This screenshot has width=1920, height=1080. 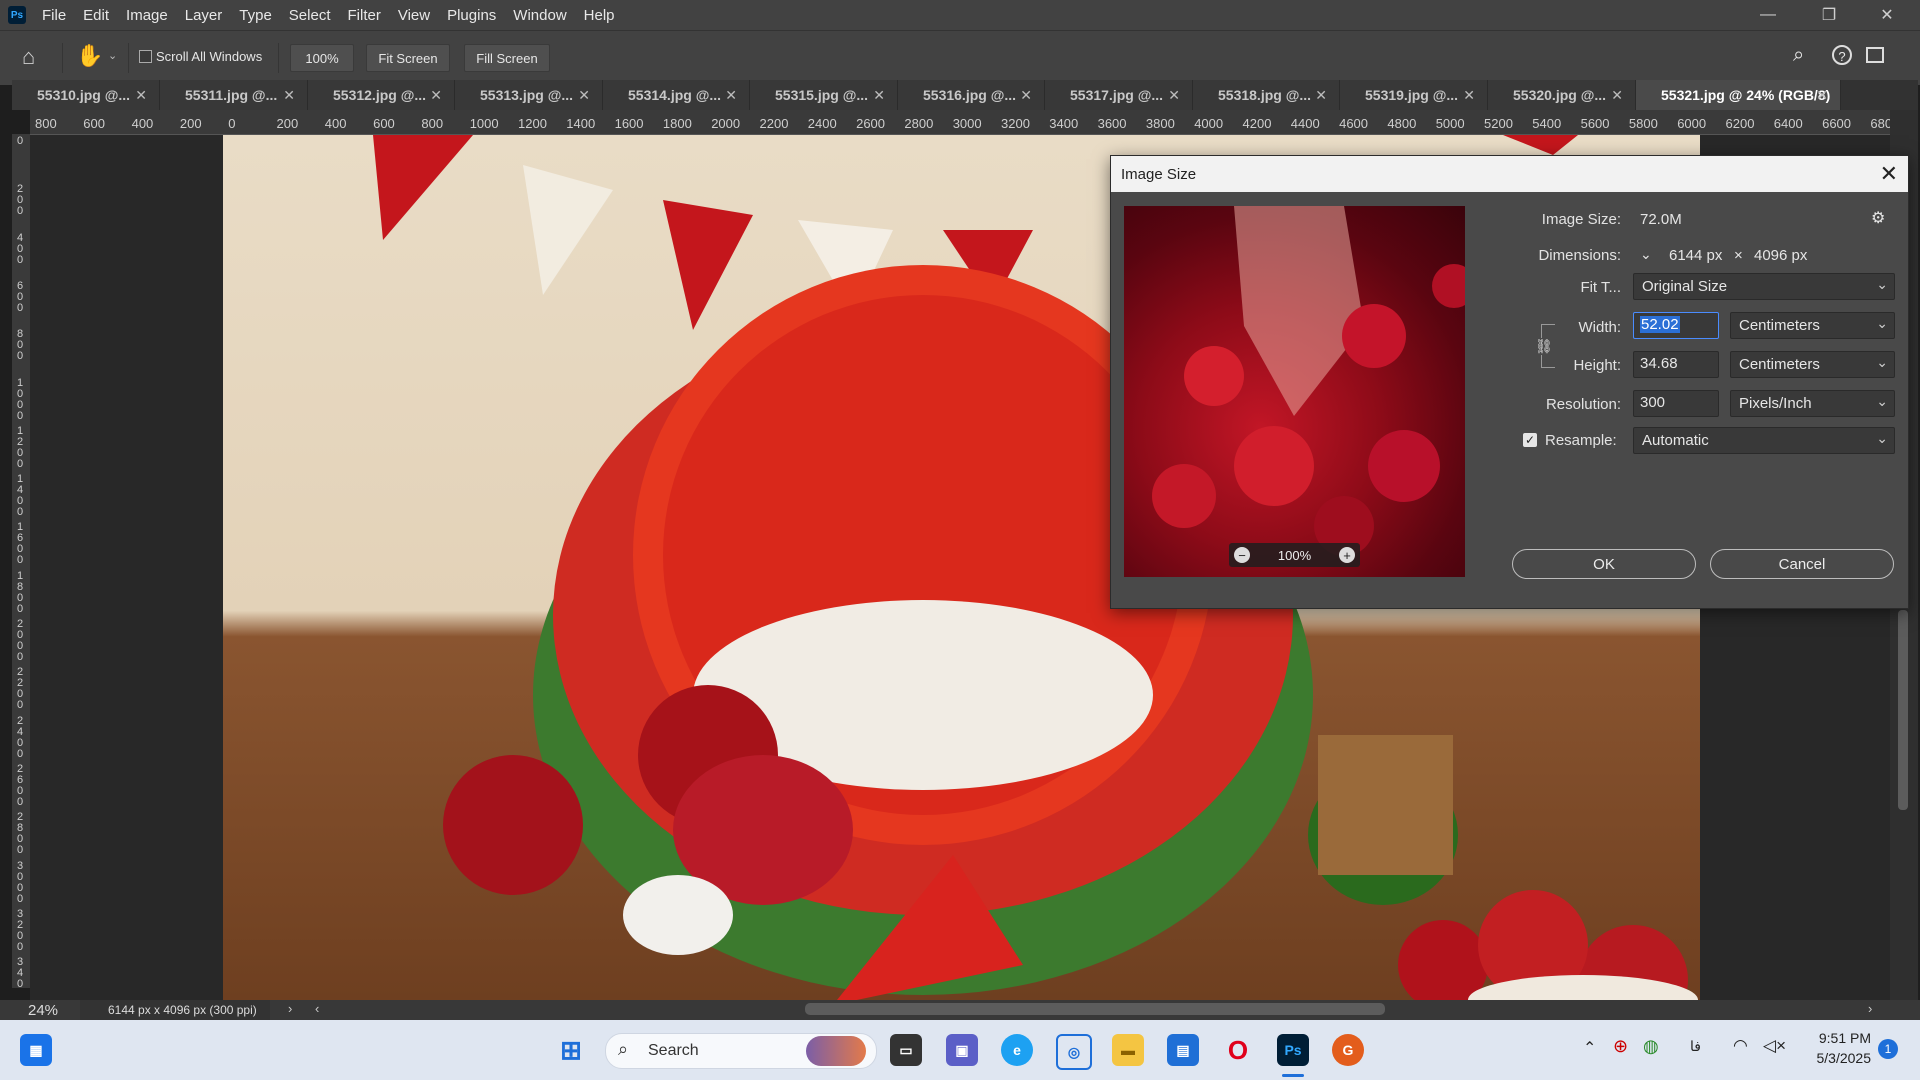 I want to click on menu-plugins: Plugins, so click(x=471, y=15).